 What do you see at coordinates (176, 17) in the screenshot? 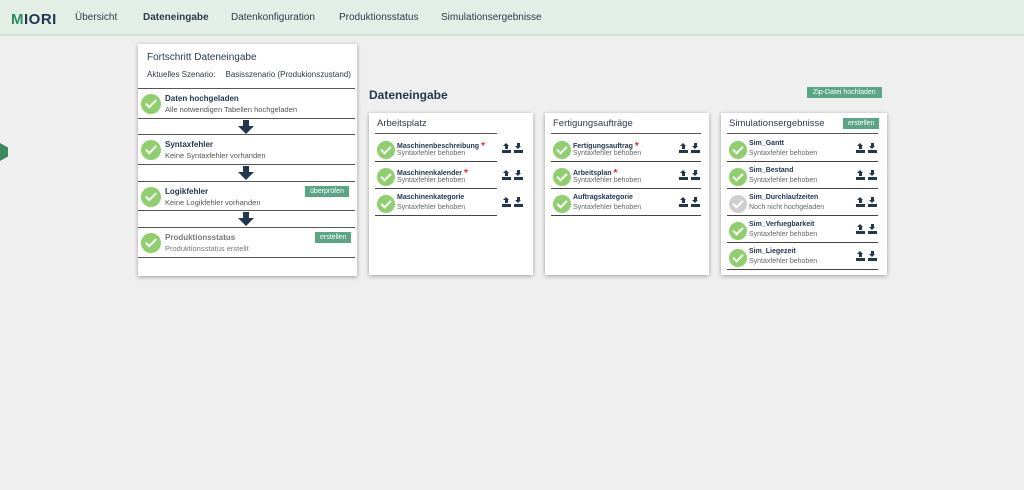
I see `nav-dateneingabe: Dateneingabe` at bounding box center [176, 17].